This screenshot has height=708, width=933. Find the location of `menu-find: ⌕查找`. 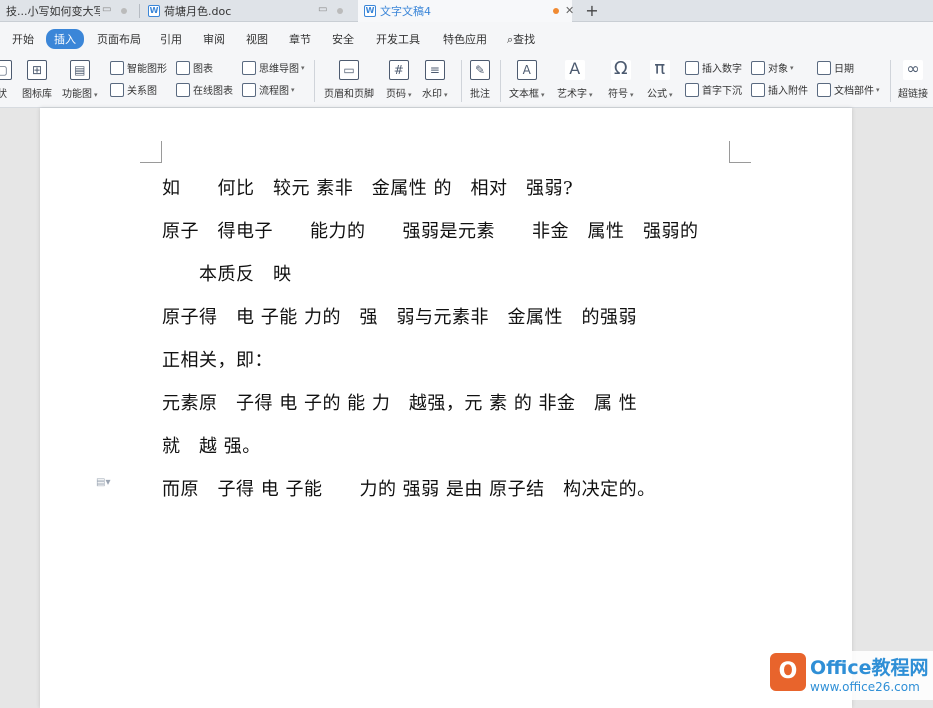

menu-find: ⌕查找 is located at coordinates (521, 39).